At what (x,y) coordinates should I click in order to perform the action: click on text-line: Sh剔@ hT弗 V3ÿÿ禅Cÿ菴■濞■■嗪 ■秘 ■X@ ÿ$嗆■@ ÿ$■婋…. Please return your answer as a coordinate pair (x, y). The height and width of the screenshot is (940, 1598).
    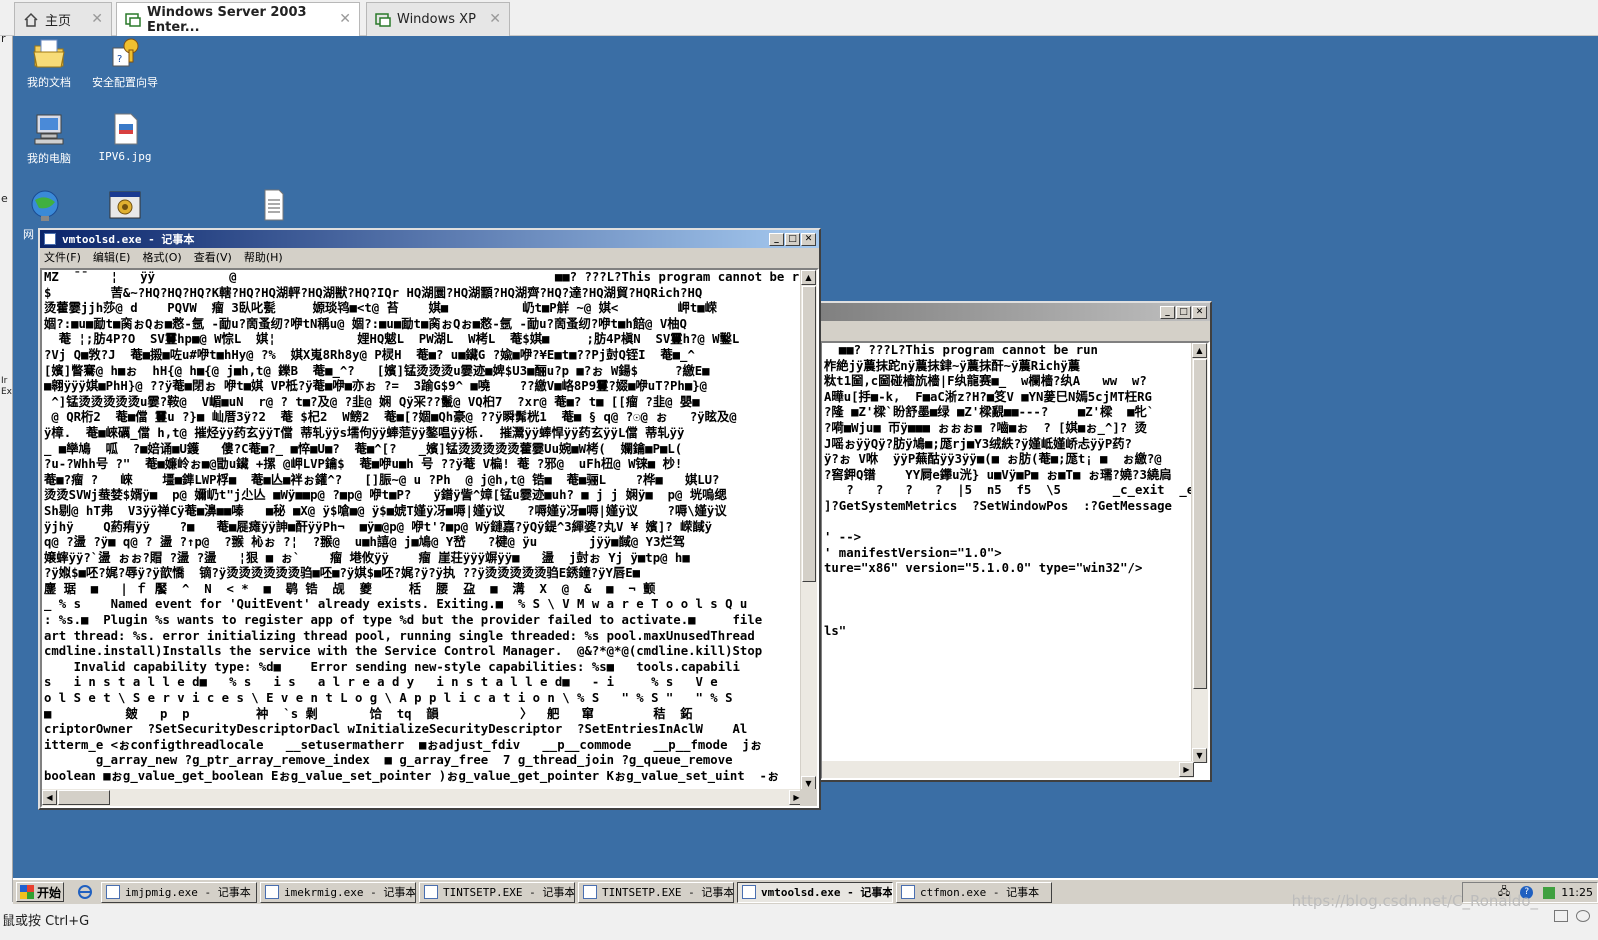
    Looking at the image, I should click on (385, 510).